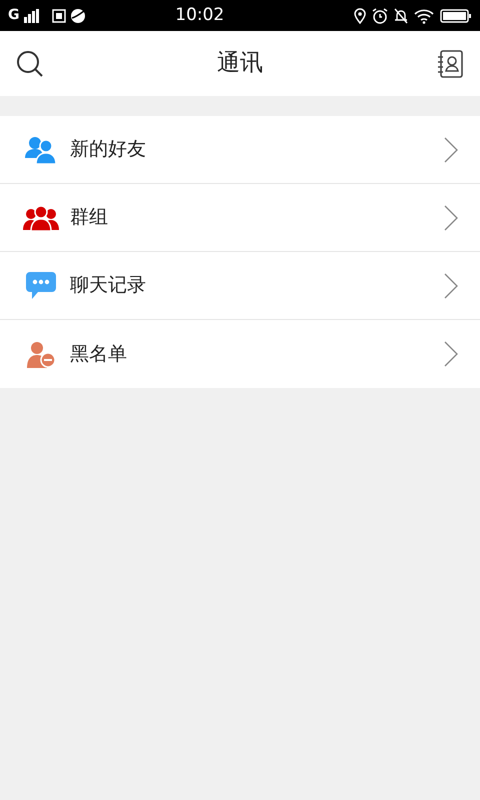  What do you see at coordinates (108, 285) in the screenshot?
I see `menu-label: 聊天记录` at bounding box center [108, 285].